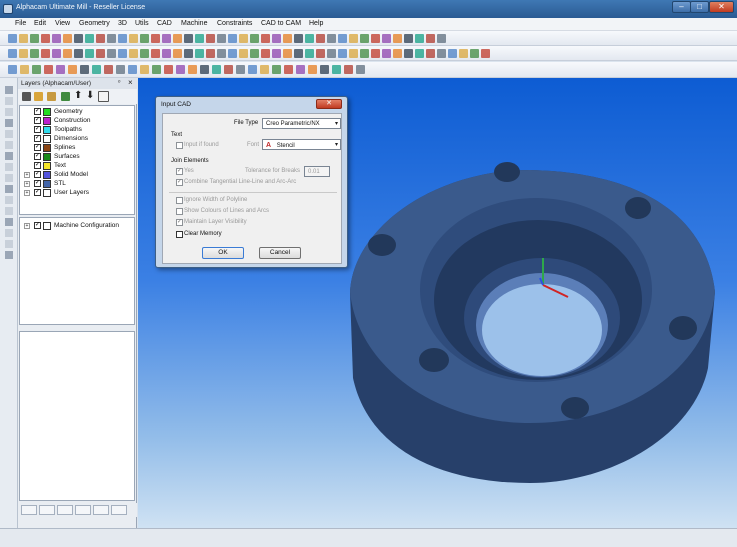  I want to click on file-type-select: Creo Parametric/NX ▾, so click(301, 123).